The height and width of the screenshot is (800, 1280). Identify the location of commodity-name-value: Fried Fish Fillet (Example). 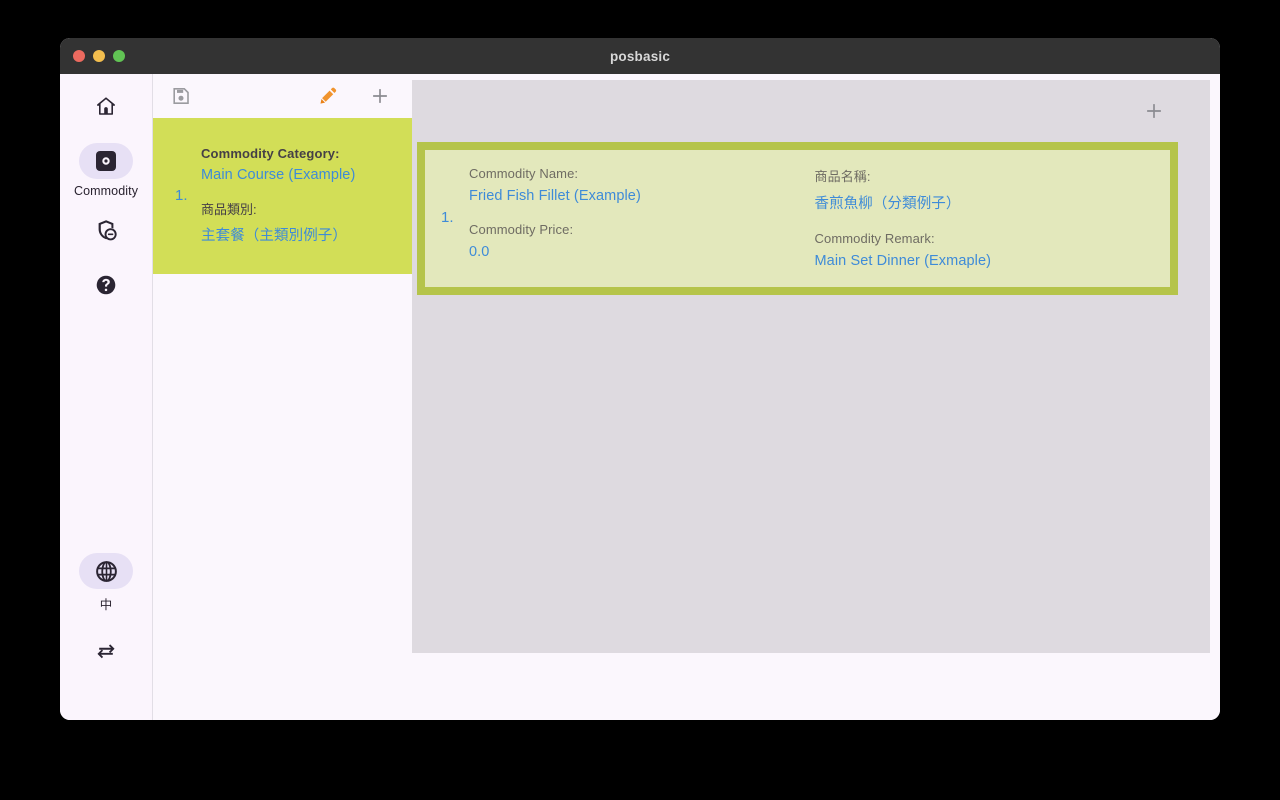
(642, 196).